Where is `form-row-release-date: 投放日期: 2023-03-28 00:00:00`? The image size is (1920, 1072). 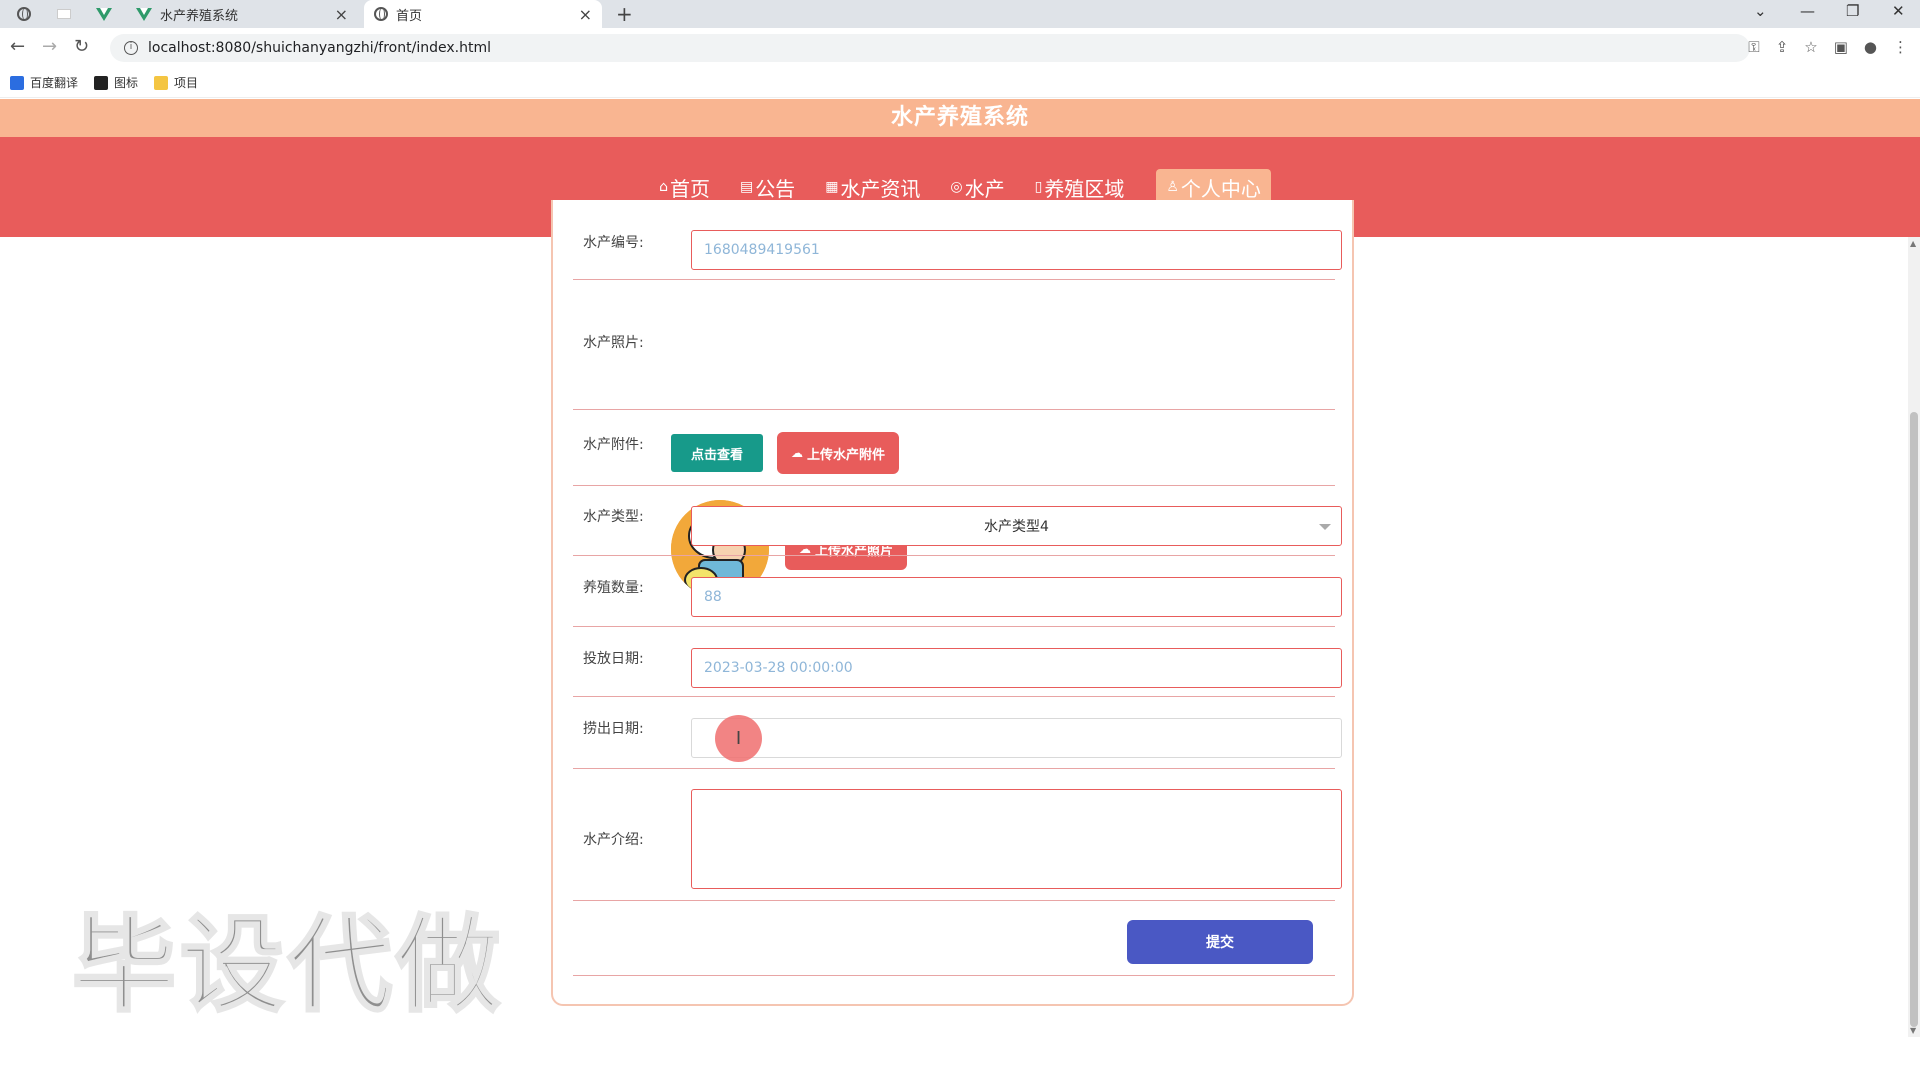
form-row-release-date: 投放日期: 2023-03-28 00:00:00 is located at coordinates (957, 662).